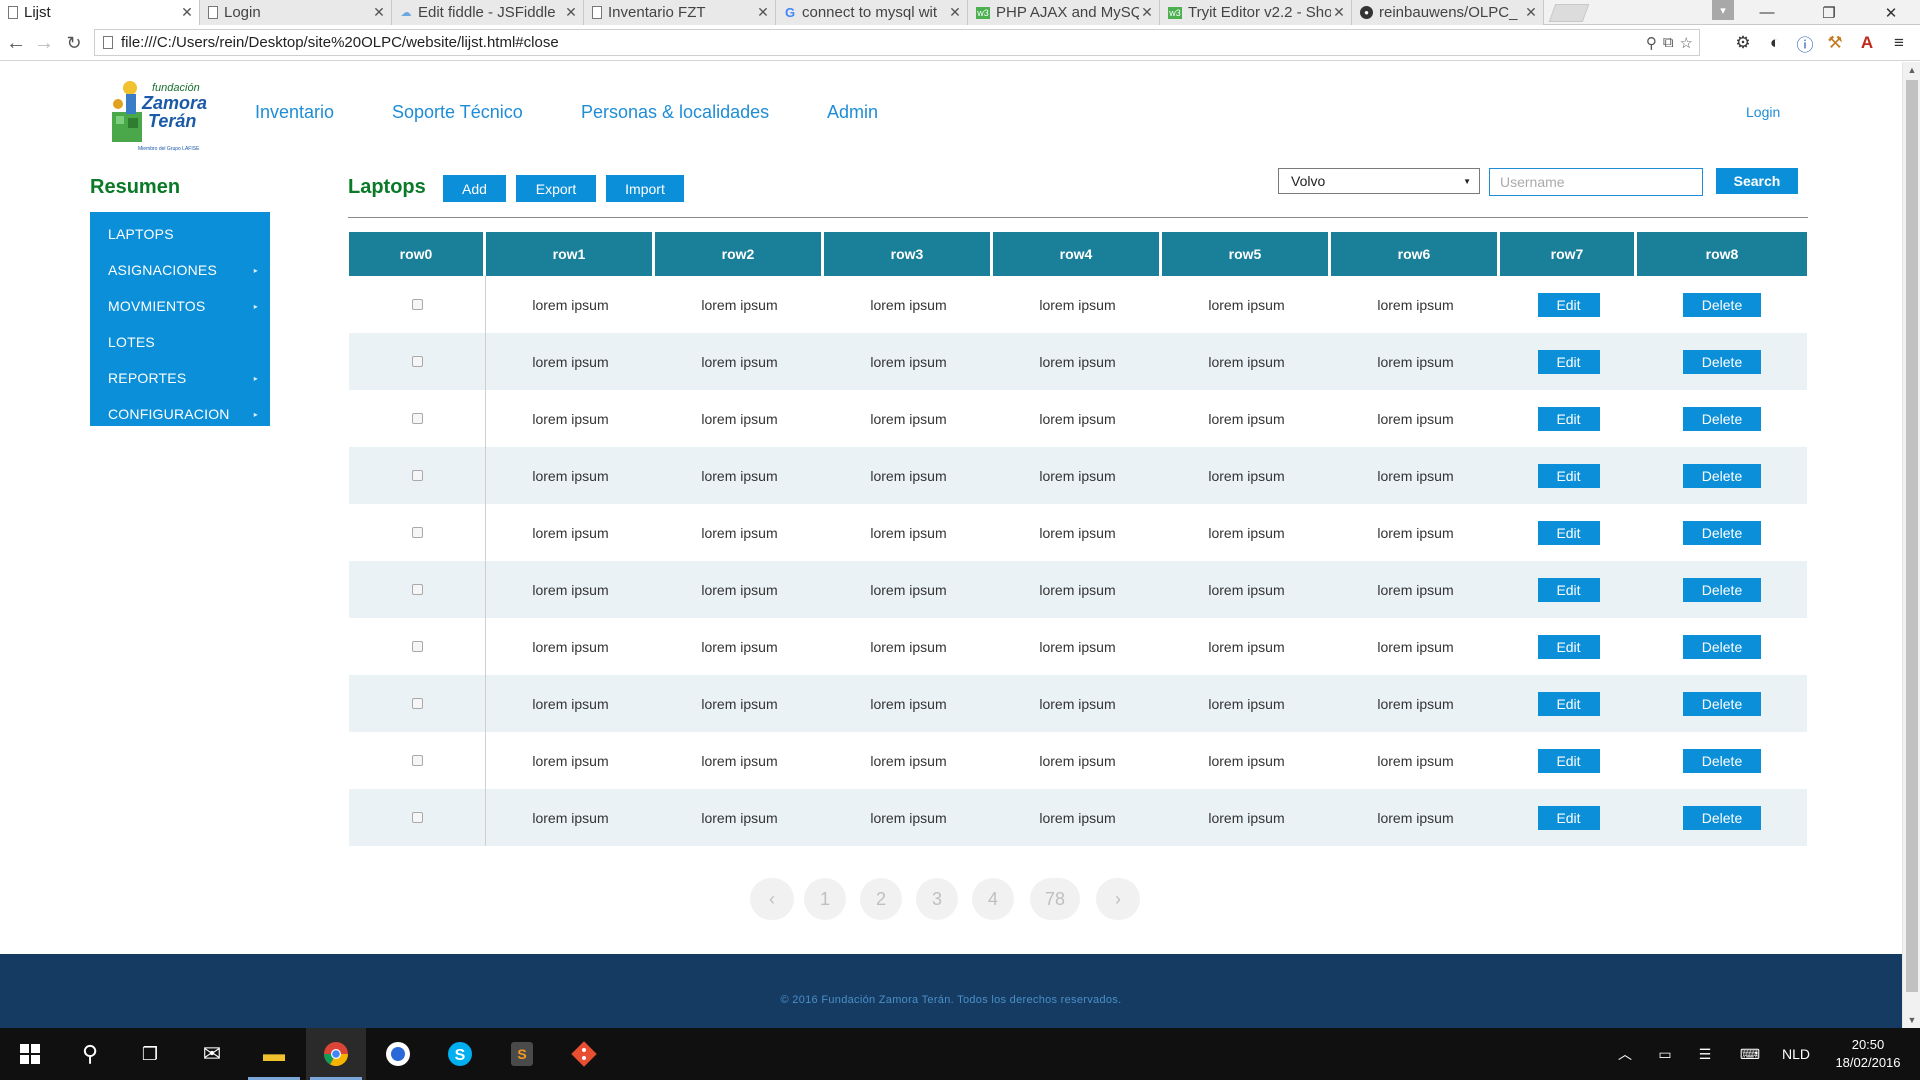  I want to click on battery-icon: ▭, so click(1665, 1054).